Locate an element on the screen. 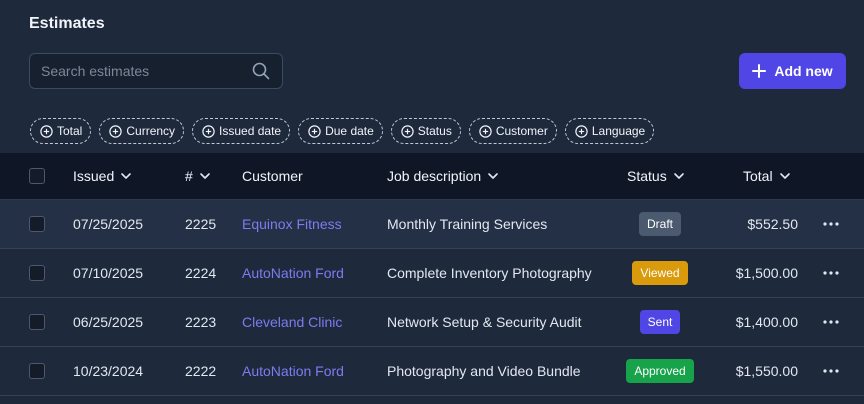 Image resolution: width=864 pixels, height=404 pixels. status-badge: Approved is located at coordinates (660, 371).